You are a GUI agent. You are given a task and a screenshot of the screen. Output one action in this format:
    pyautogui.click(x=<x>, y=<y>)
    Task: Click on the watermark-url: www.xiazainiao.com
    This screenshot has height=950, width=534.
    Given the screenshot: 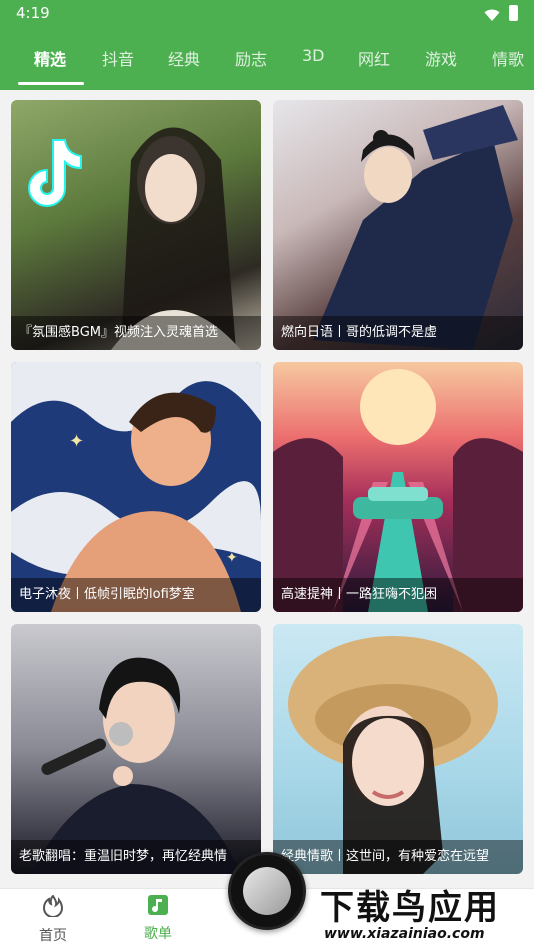 What is the action you would take?
    pyautogui.click(x=404, y=934)
    